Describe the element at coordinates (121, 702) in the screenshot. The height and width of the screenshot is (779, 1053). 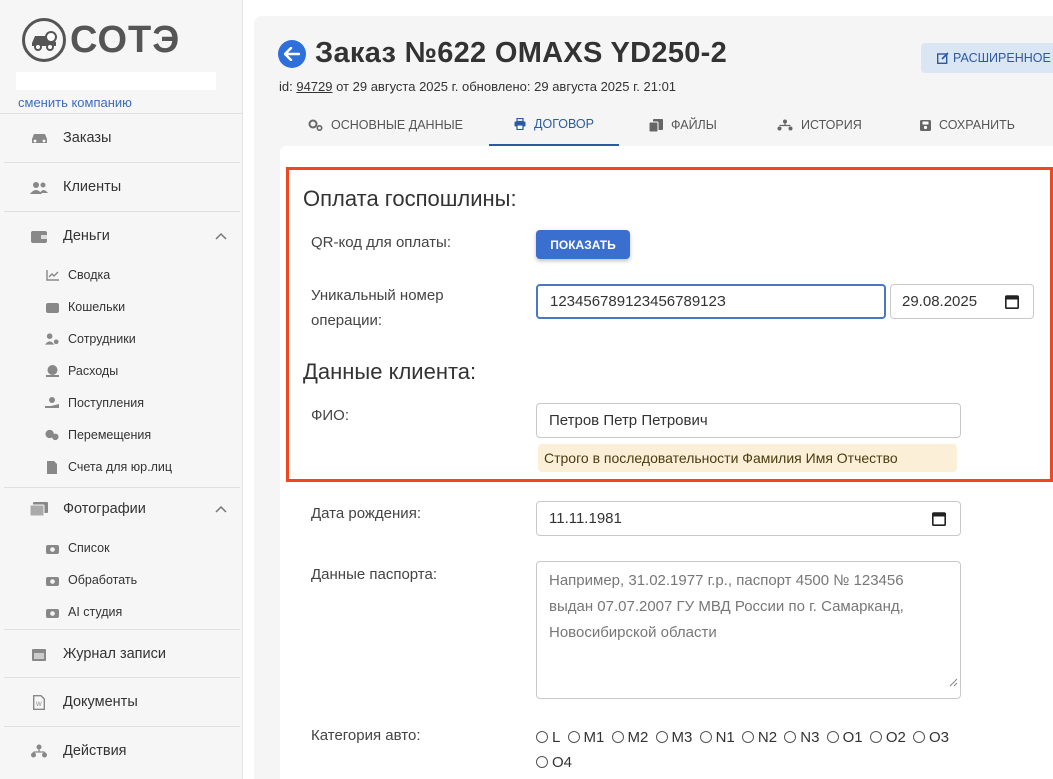
I see `sidebar-item-documents: W Документы` at that location.